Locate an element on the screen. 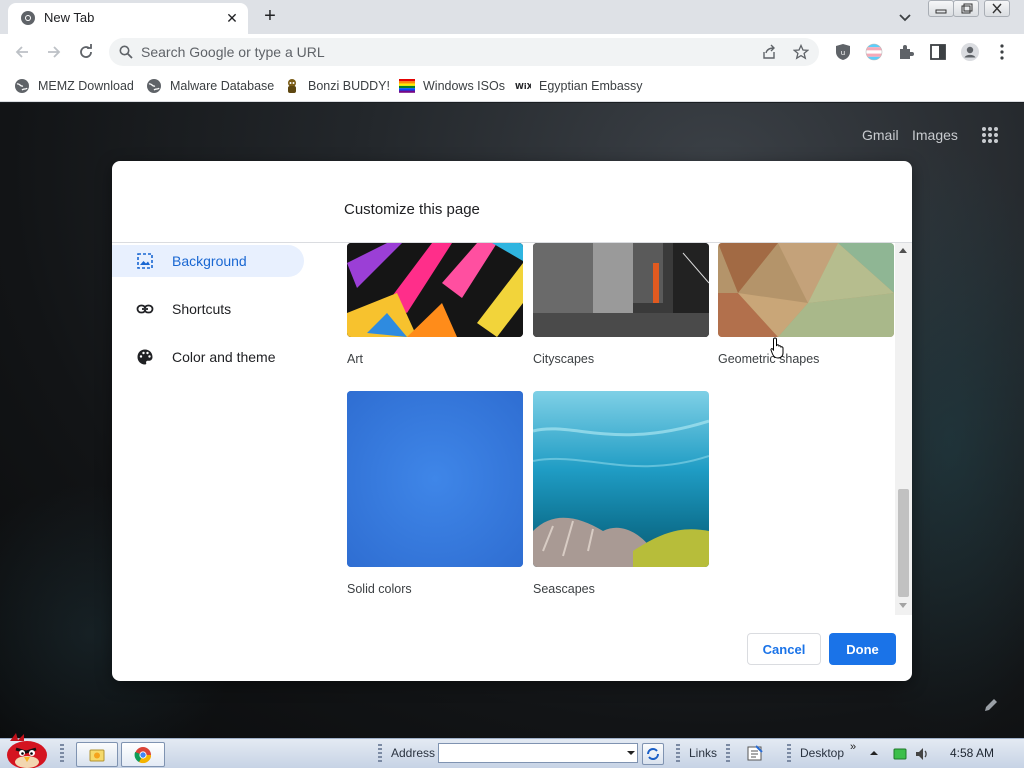 The width and height of the screenshot is (1024, 768). collection-label-geometric-shapes: Geometric shapes is located at coordinates (769, 359).